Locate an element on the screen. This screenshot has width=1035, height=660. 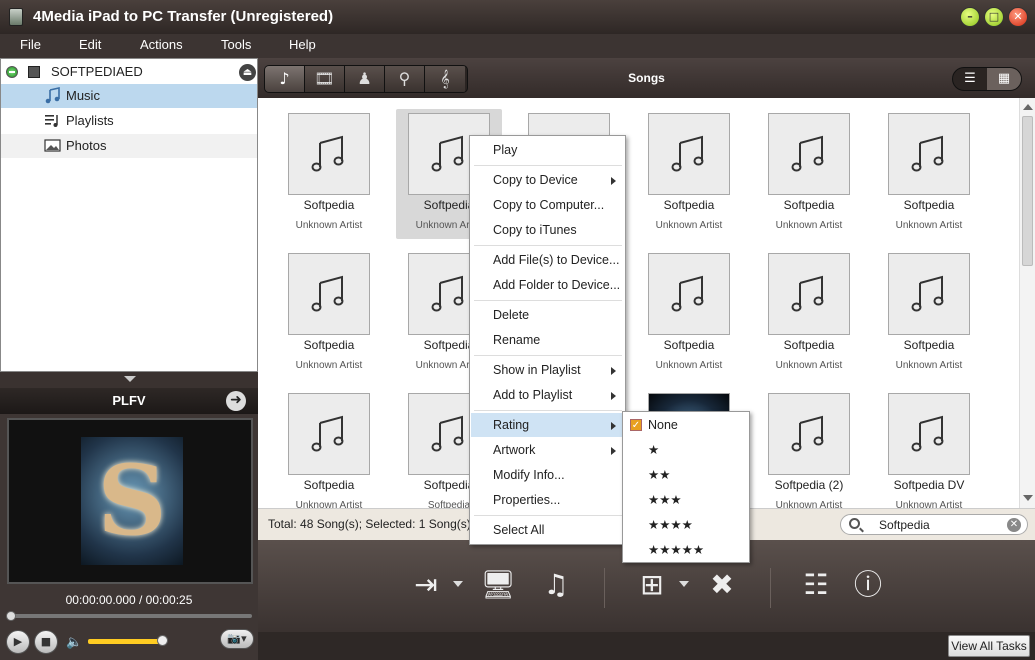
copy-to-itunes-icon: ♫ is located at coordinates (556, 585).